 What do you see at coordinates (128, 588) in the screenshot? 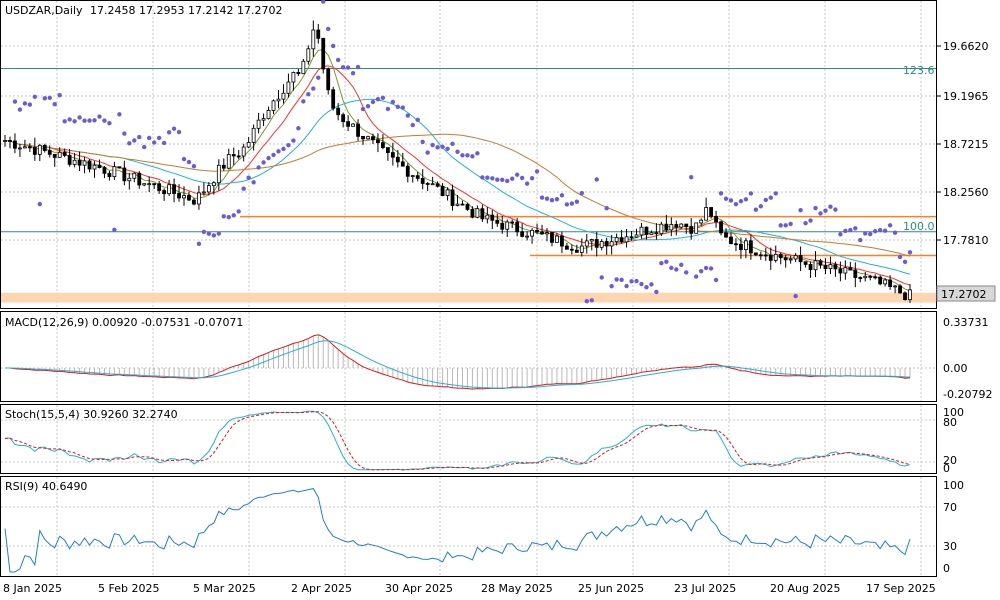
I see `x-label-1: 5 Feb 2025` at bounding box center [128, 588].